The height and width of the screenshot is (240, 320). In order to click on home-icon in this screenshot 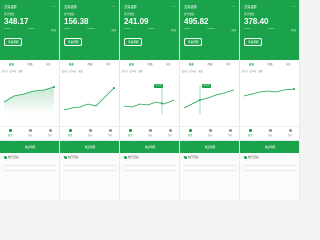, I will do `click(190, 130)`.